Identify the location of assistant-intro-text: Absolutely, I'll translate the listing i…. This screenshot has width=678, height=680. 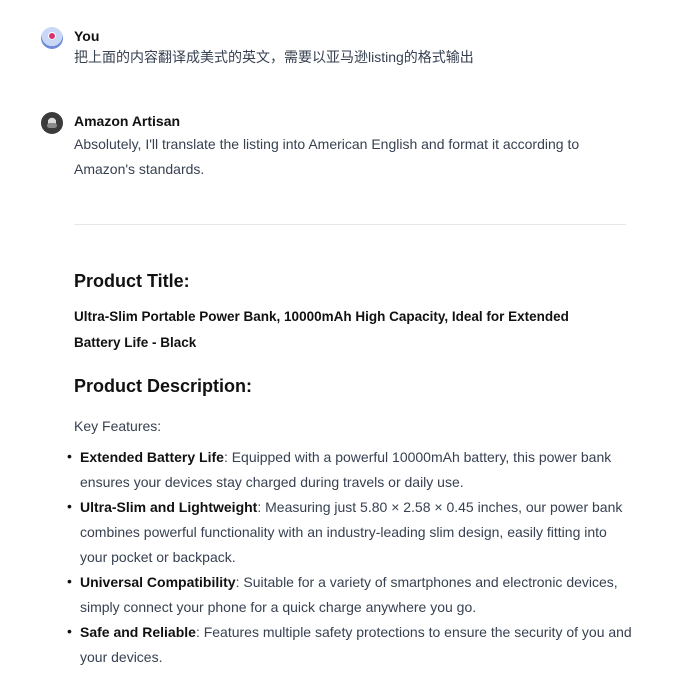
(327, 156).